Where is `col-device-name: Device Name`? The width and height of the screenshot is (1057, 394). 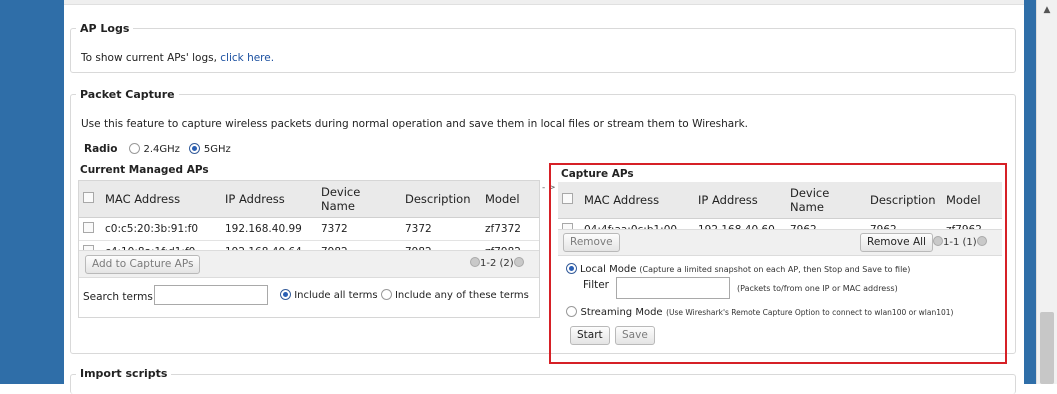 col-device-name: Device Name is located at coordinates (359, 199).